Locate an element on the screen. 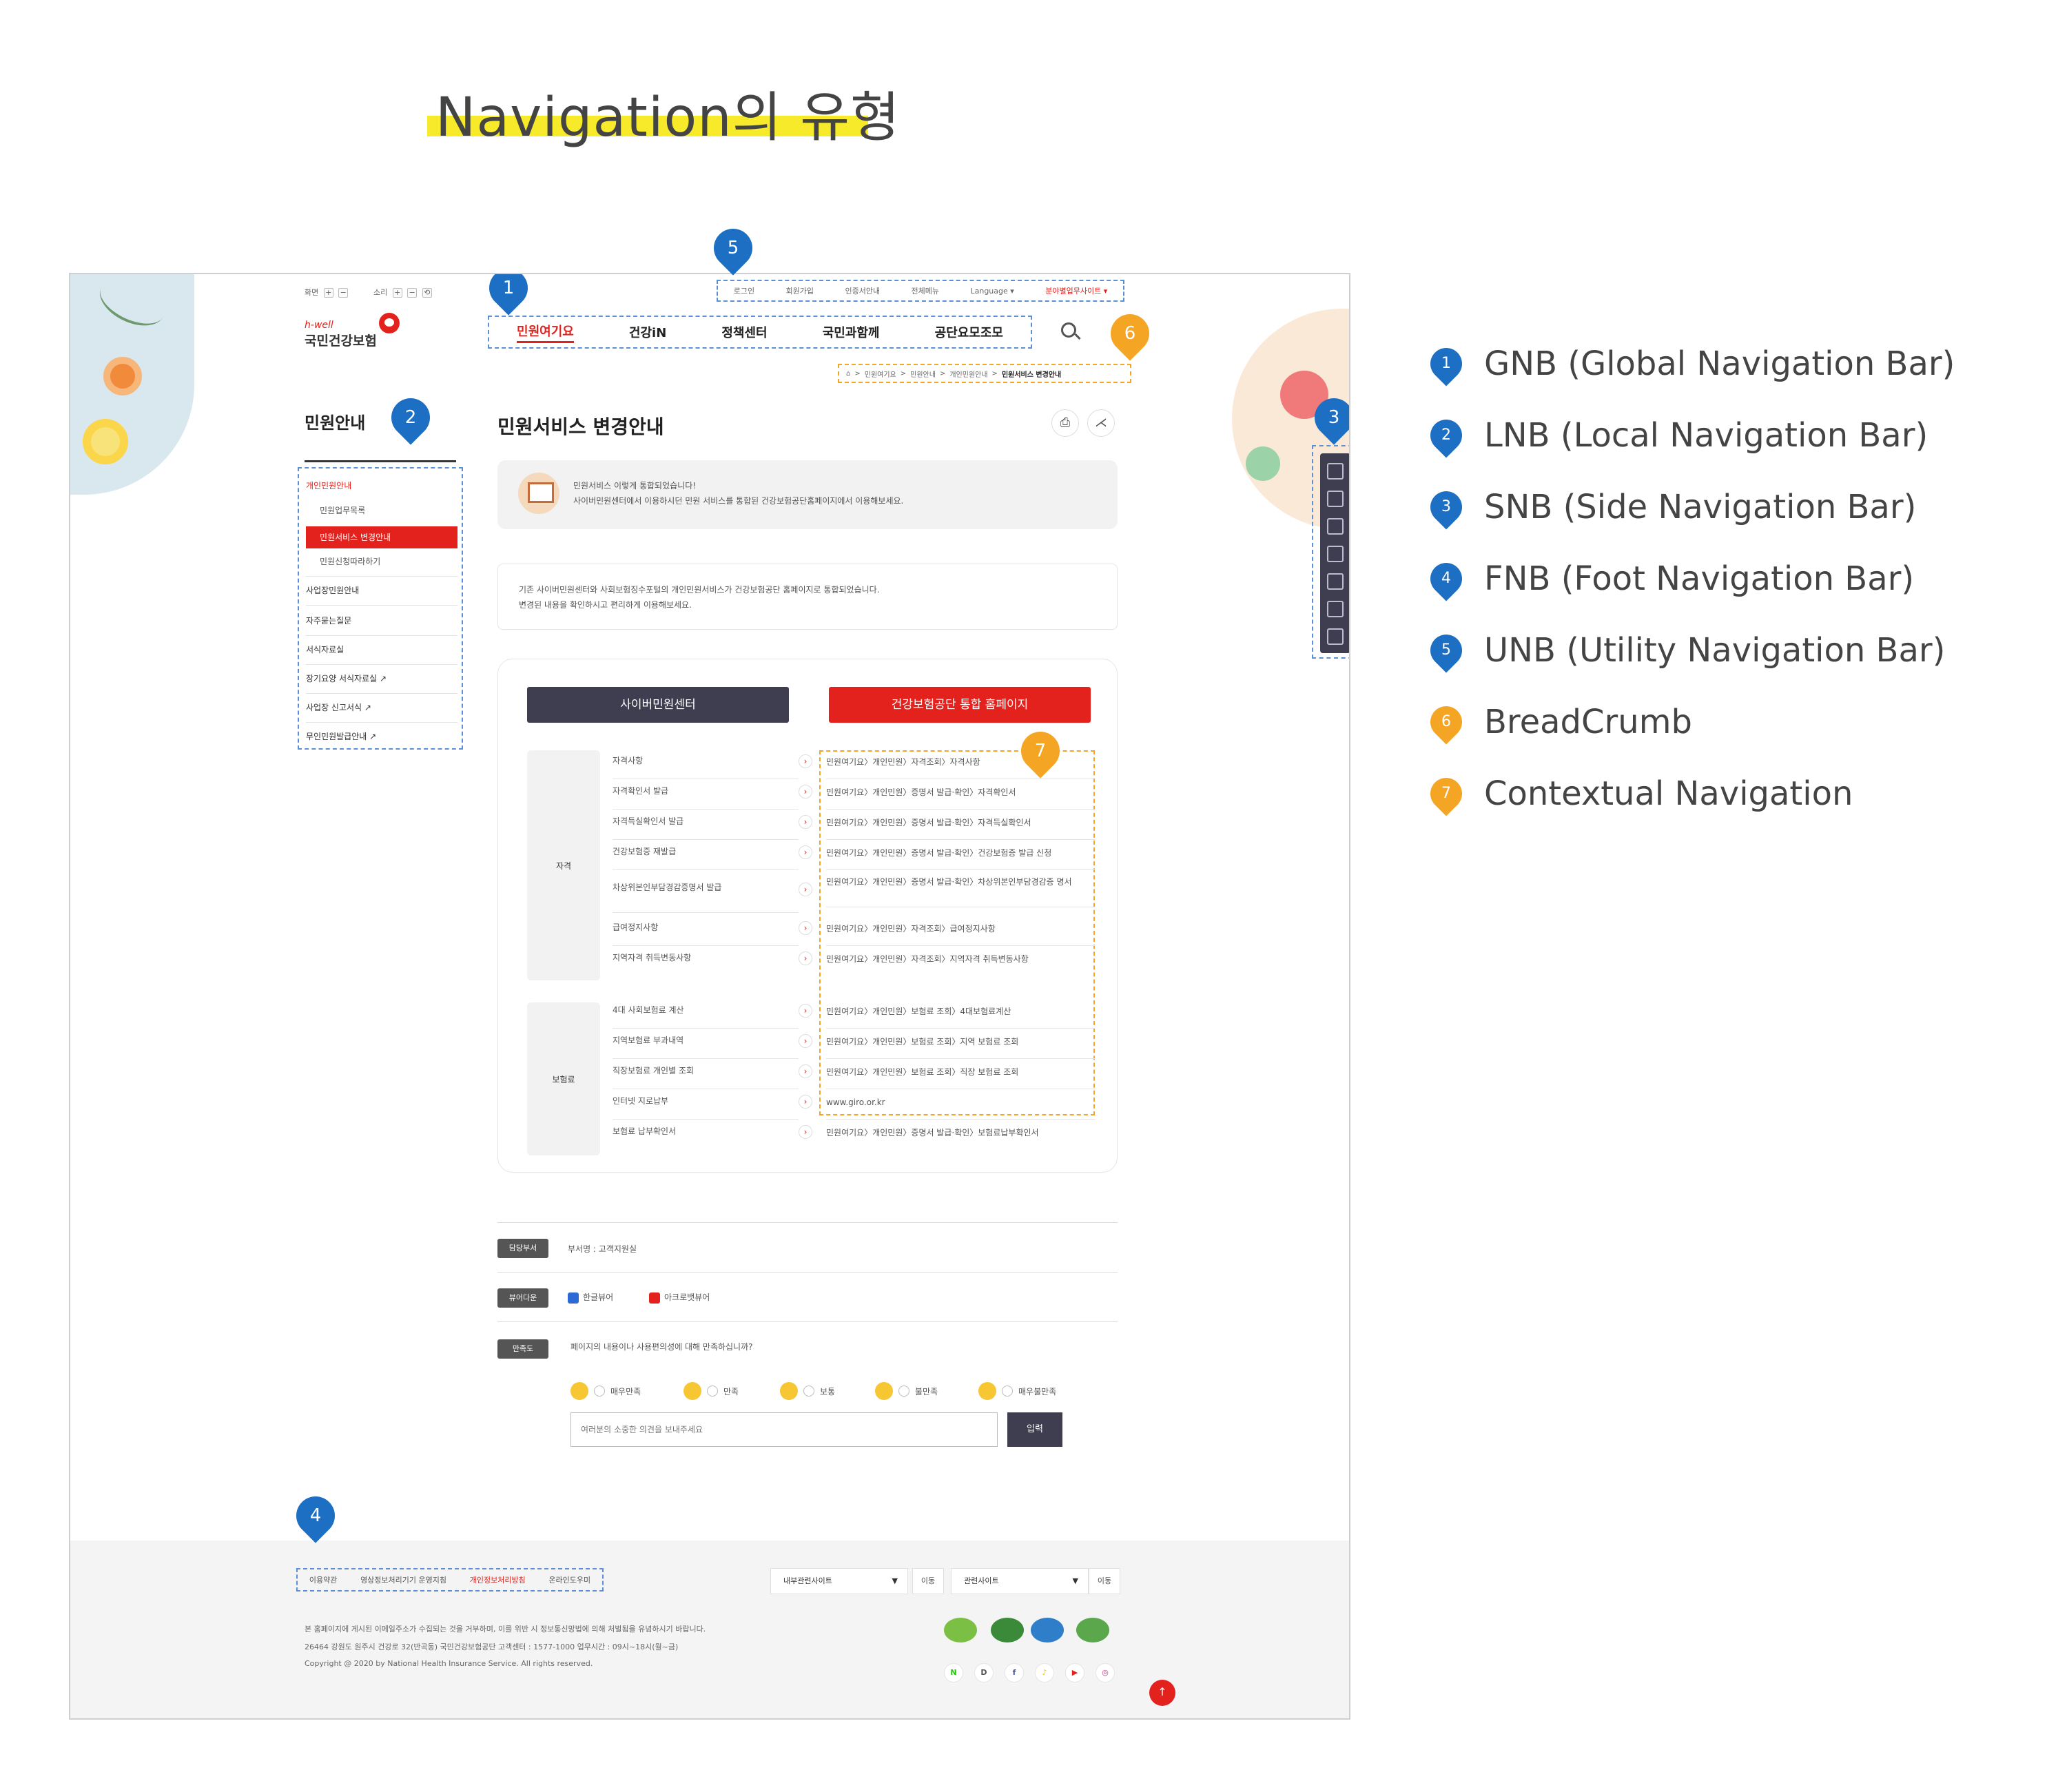 The image size is (2067, 1792). lnb-item-personal: 개인민원안내 is located at coordinates (328, 485).